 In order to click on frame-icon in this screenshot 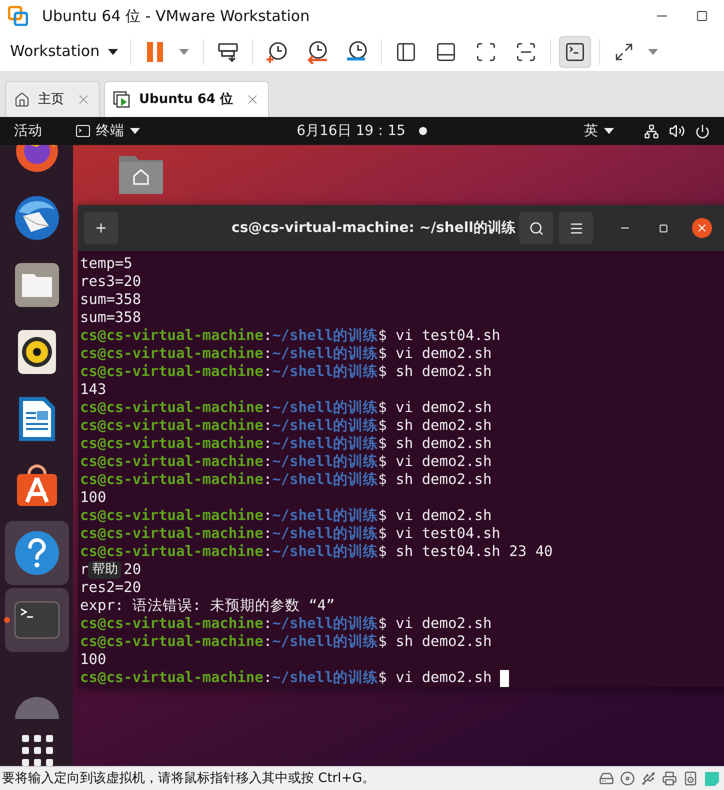, I will do `click(485, 51)`.